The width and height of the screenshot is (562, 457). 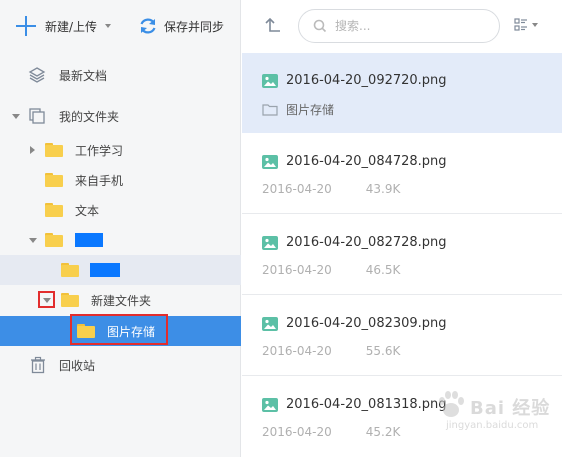 I want to click on file-item: 2016-04-20_082728.png 2016-04-20 46.5K, so click(x=402, y=255).